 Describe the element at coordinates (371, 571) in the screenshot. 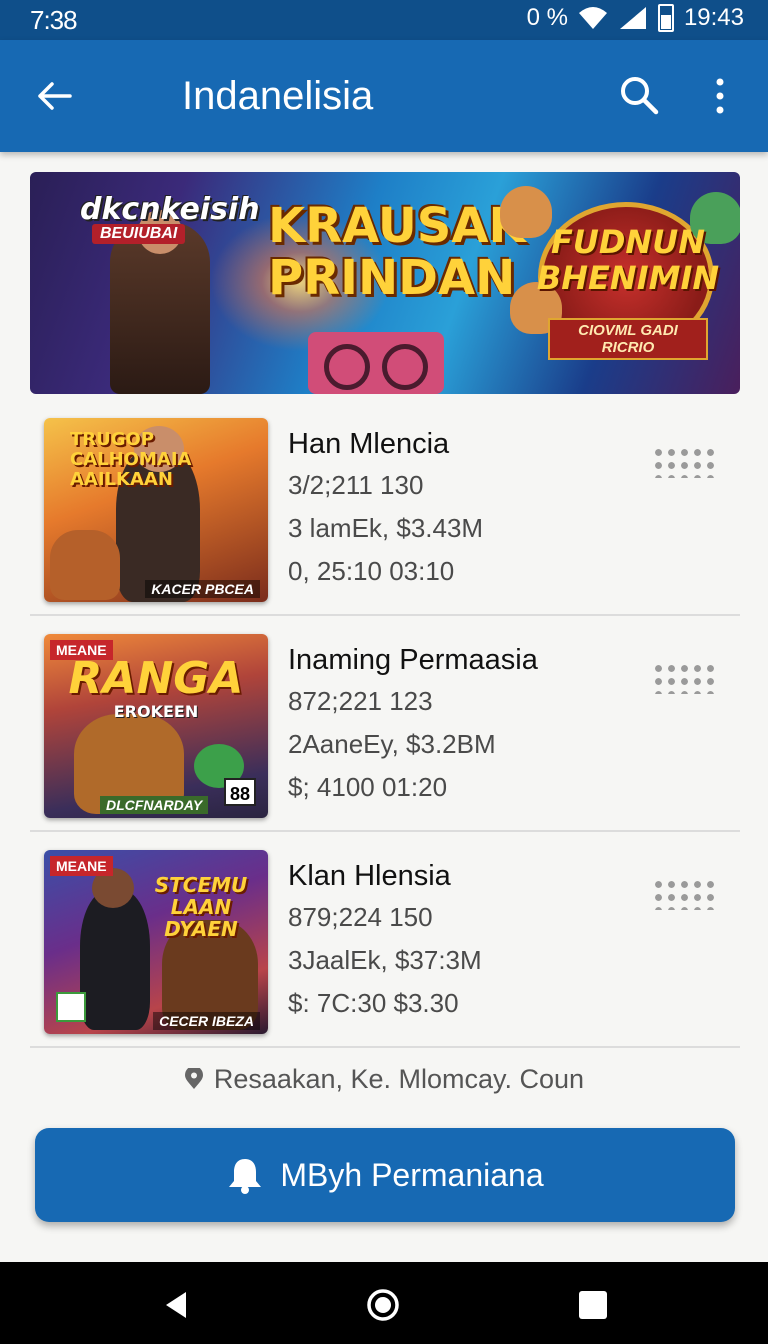

I see `item-time: 0, 25:10 03:10` at that location.